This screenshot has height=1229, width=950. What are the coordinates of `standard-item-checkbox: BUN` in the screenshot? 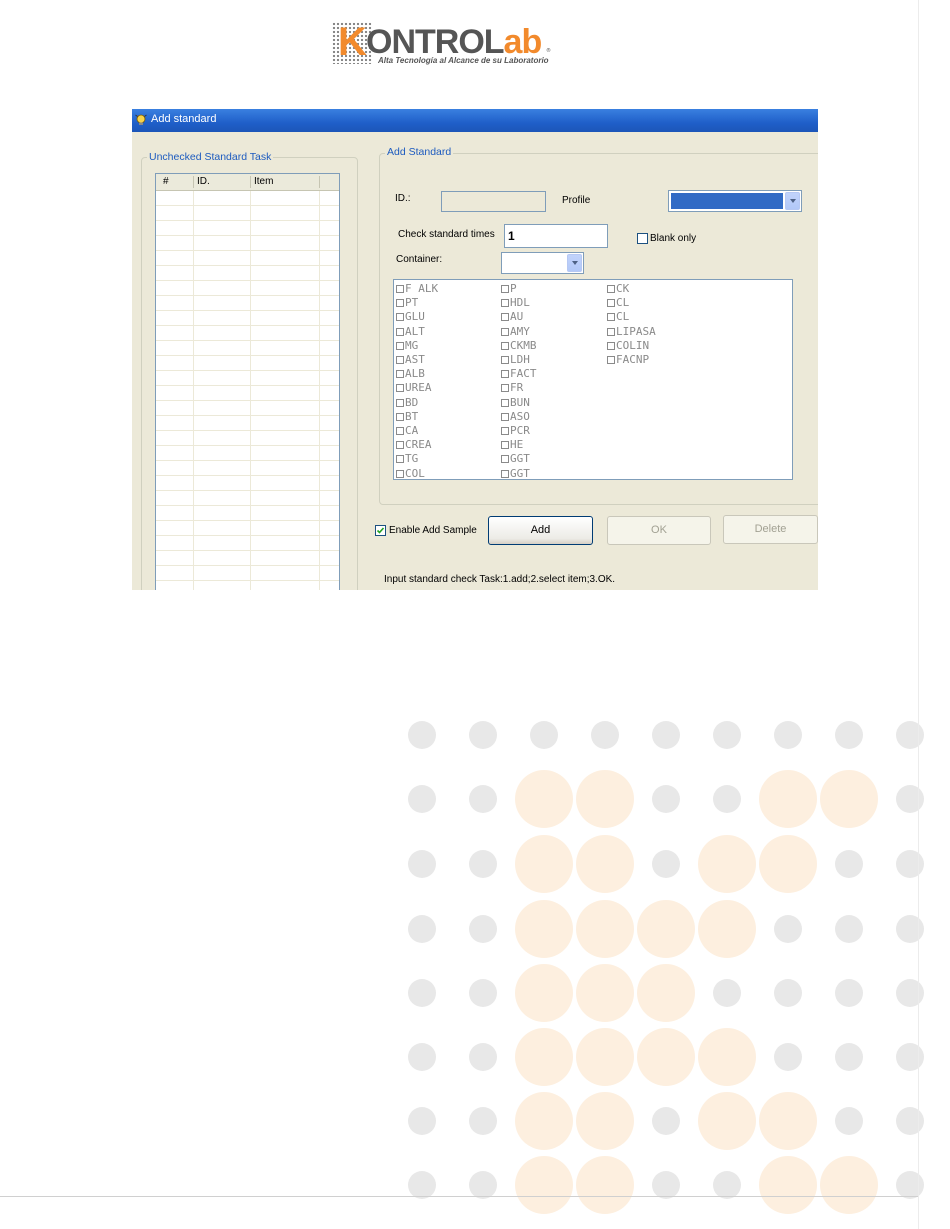 It's located at (515, 403).